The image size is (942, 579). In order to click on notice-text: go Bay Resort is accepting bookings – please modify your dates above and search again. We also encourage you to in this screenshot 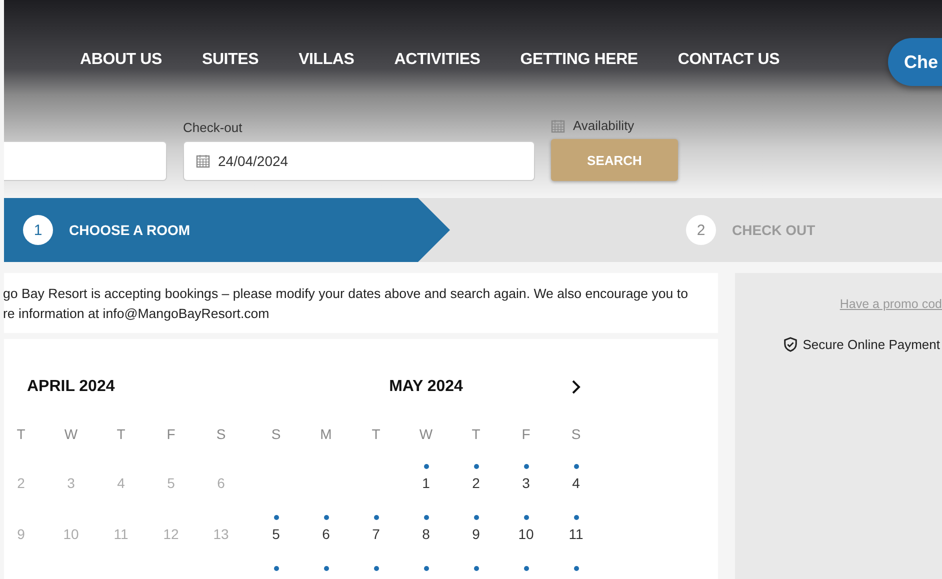, I will do `click(346, 294)`.